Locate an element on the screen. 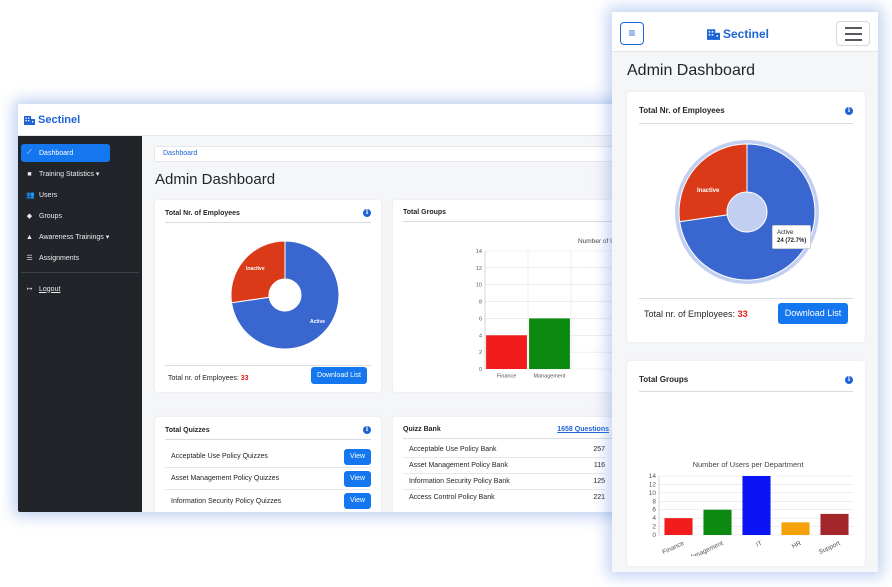 Image resolution: width=892 pixels, height=587 pixels. sidebar-item-awareness-trainings: ▲ Awareness Trainings ▾ is located at coordinates (65, 237).